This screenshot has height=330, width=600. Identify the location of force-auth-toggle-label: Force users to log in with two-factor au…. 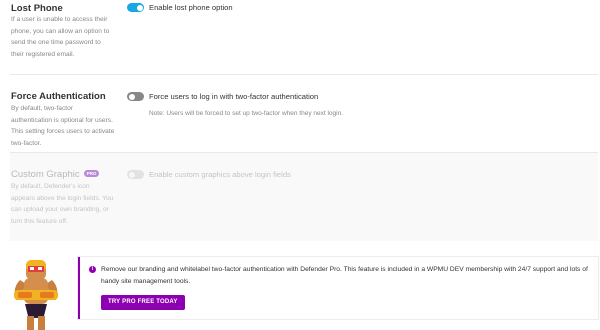
(234, 96).